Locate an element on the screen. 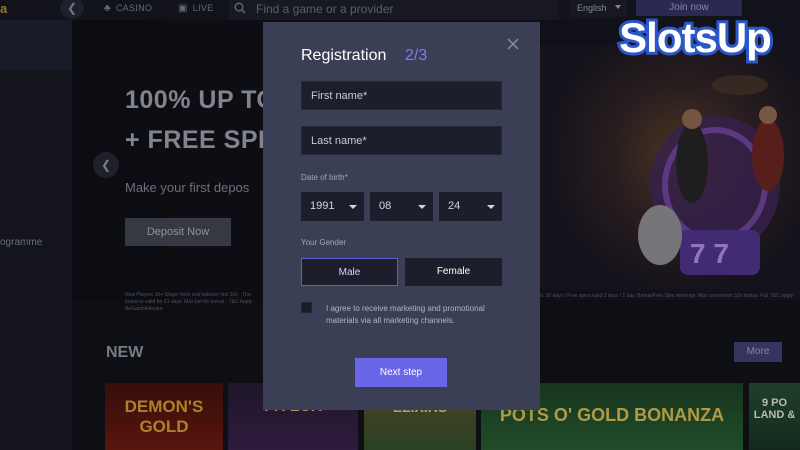 Image resolution: width=800 pixels, height=450 pixels. dob-label: Date of birth* is located at coordinates (324, 177).